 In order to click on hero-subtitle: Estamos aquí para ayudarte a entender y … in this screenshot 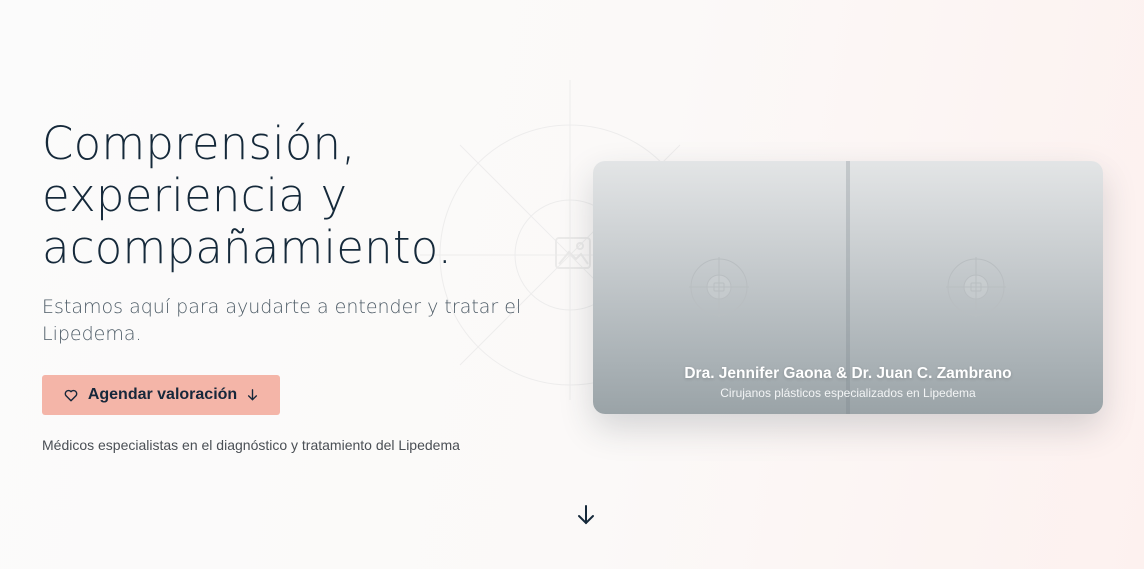, I will do `click(282, 320)`.